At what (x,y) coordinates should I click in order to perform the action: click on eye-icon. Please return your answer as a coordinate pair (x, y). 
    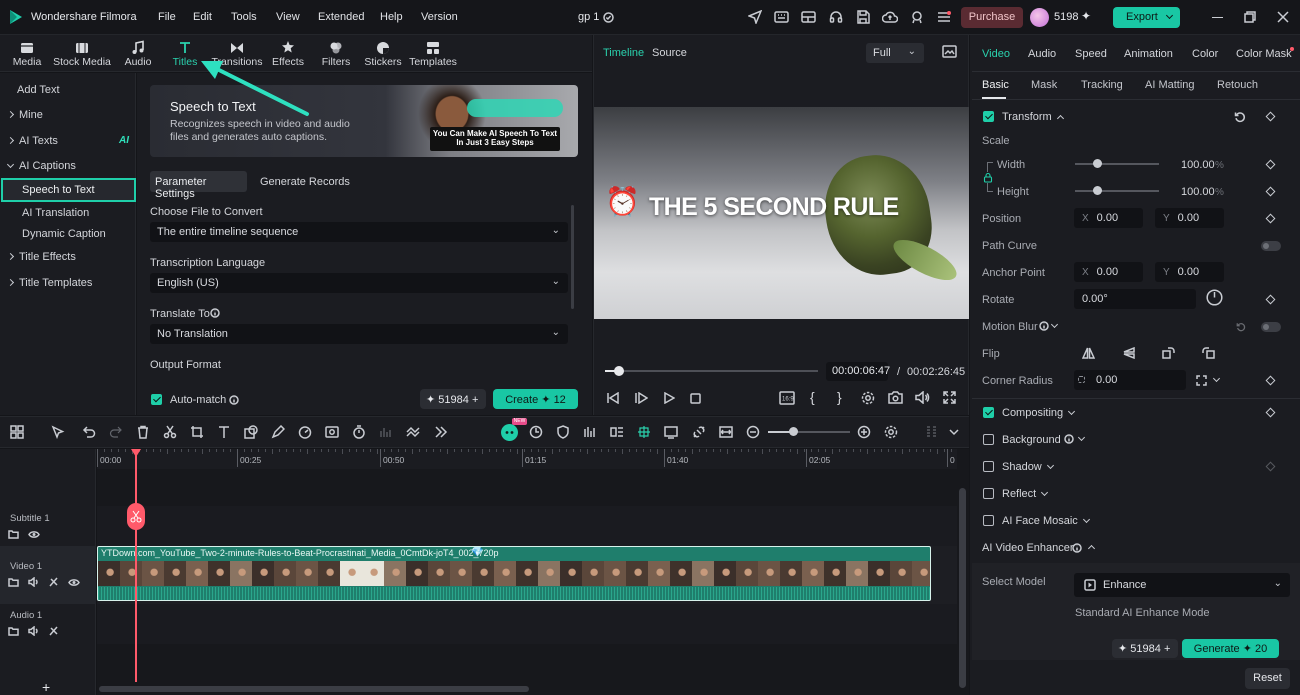
    Looking at the image, I should click on (74, 582).